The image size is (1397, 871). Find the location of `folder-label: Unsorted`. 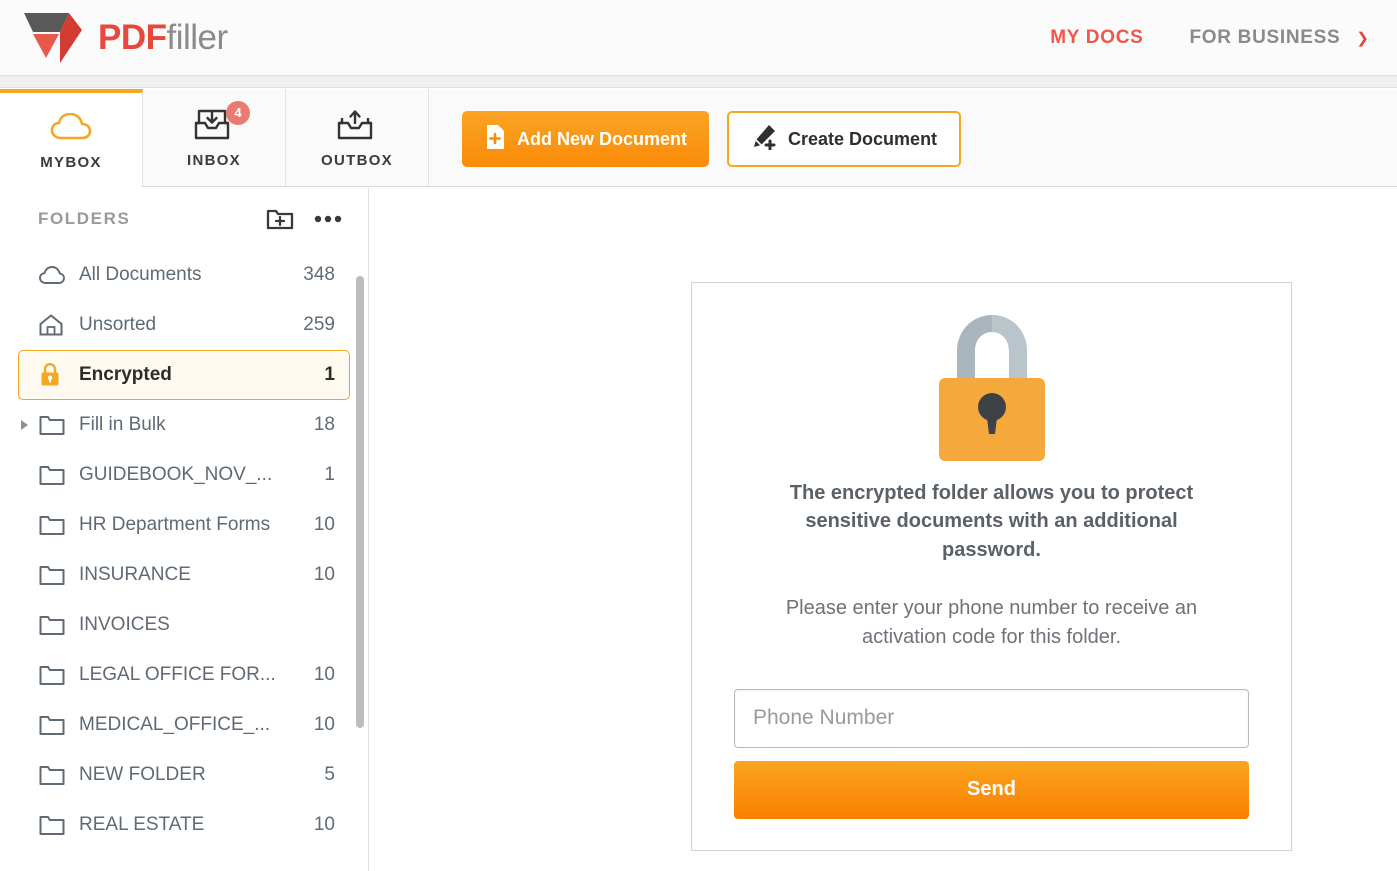

folder-label: Unsorted is located at coordinates (118, 324).